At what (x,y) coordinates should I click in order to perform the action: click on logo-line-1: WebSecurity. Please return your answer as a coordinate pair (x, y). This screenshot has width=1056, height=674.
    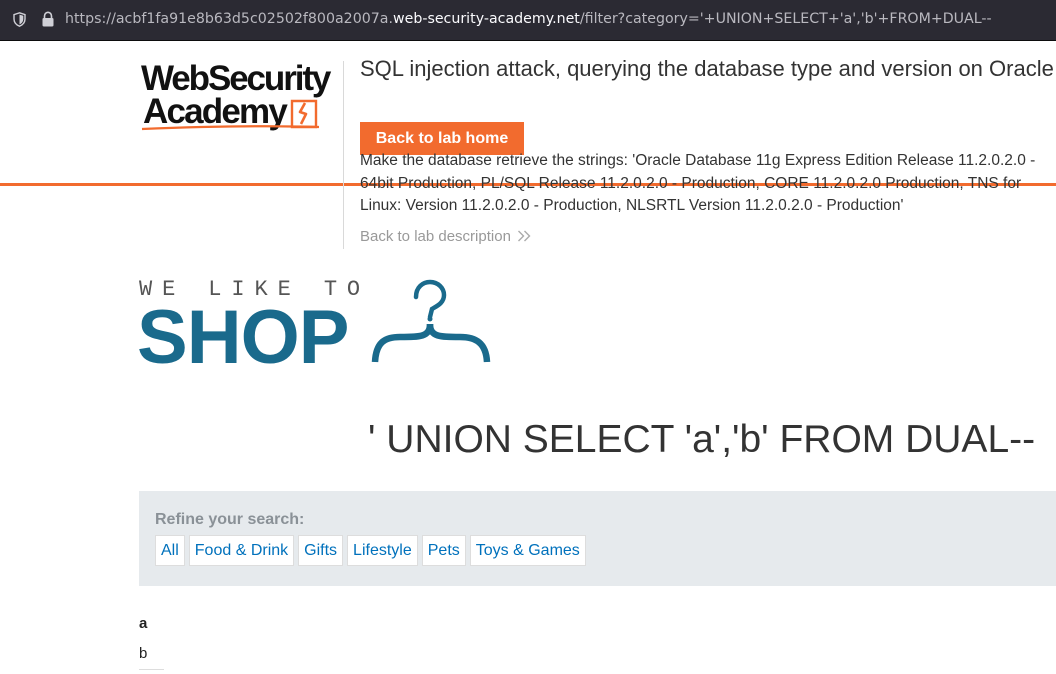
    Looking at the image, I should click on (236, 78).